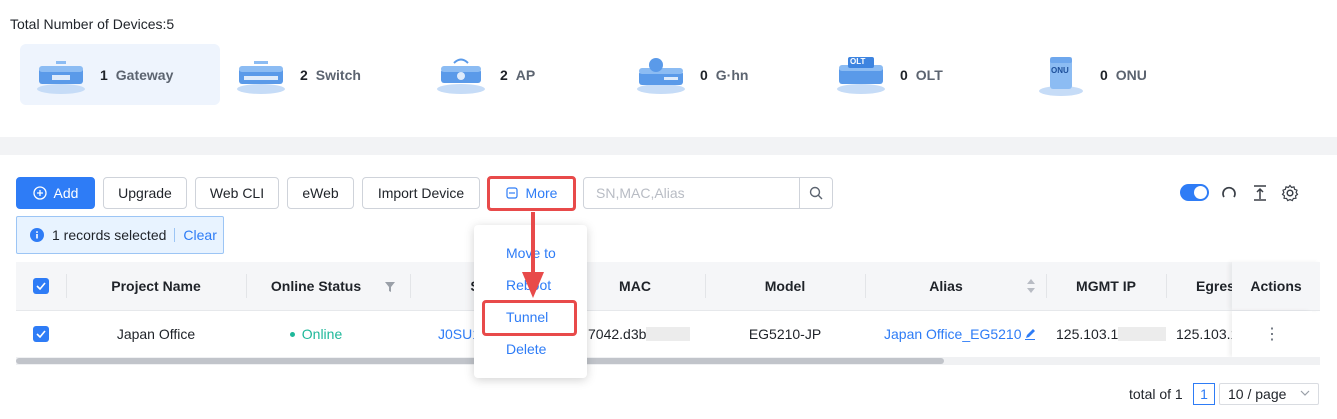 Image resolution: width=1337 pixels, height=419 pixels. I want to click on cell-online-status: Online, so click(316, 334).